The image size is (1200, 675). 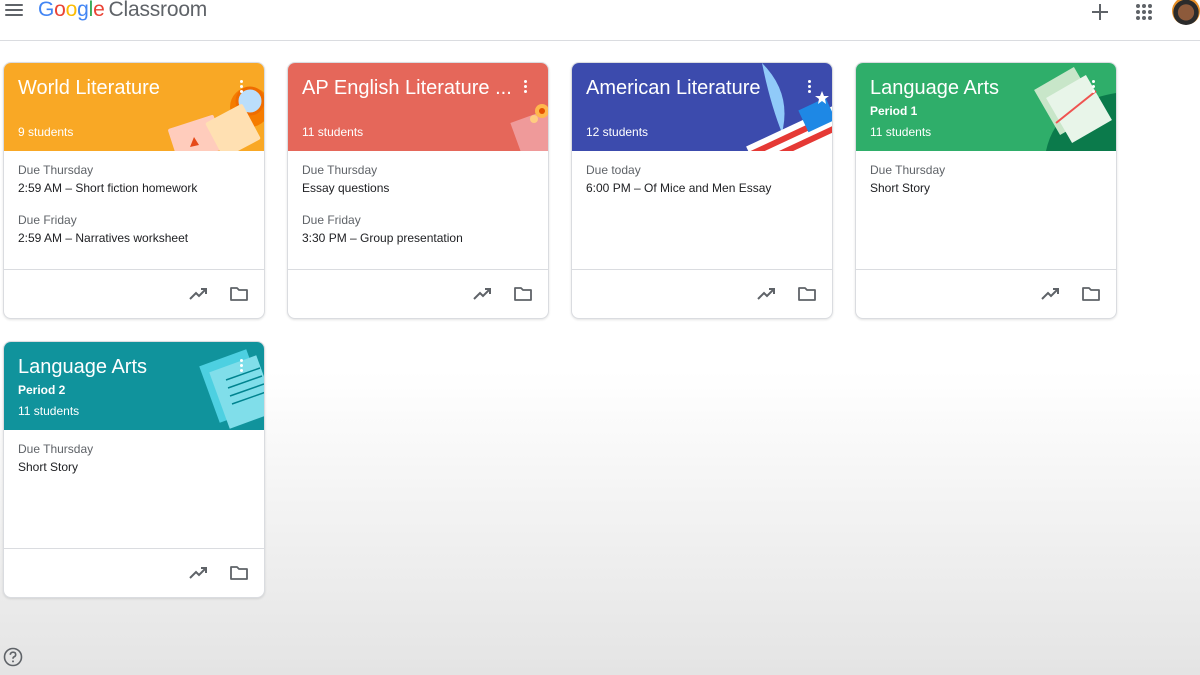 What do you see at coordinates (1186, 12) in the screenshot?
I see `avatar` at bounding box center [1186, 12].